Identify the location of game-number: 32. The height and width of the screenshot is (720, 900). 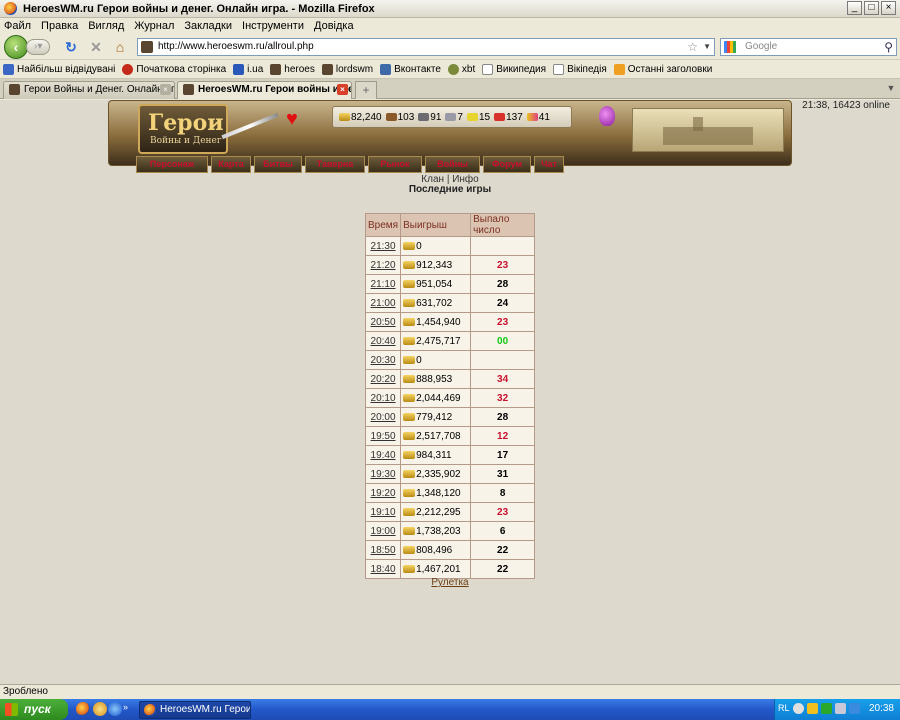
(503, 398).